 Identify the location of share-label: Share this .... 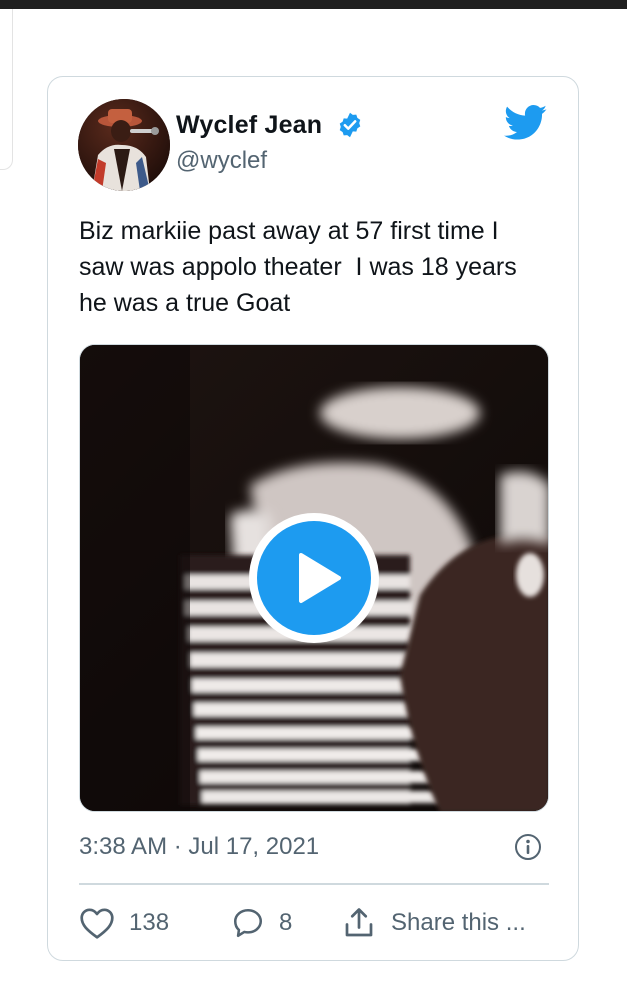
(458, 922).